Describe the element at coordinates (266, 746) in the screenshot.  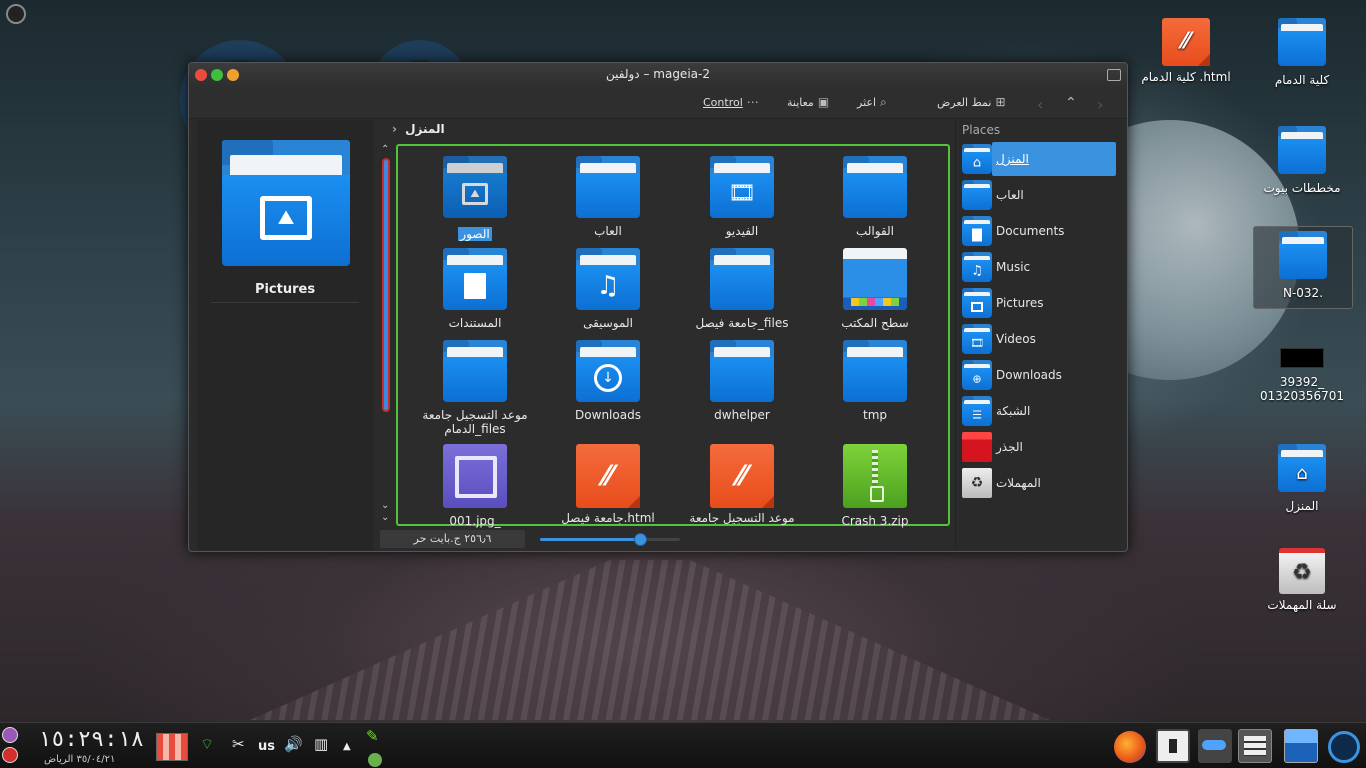
I see `keyboard-layout: us` at that location.